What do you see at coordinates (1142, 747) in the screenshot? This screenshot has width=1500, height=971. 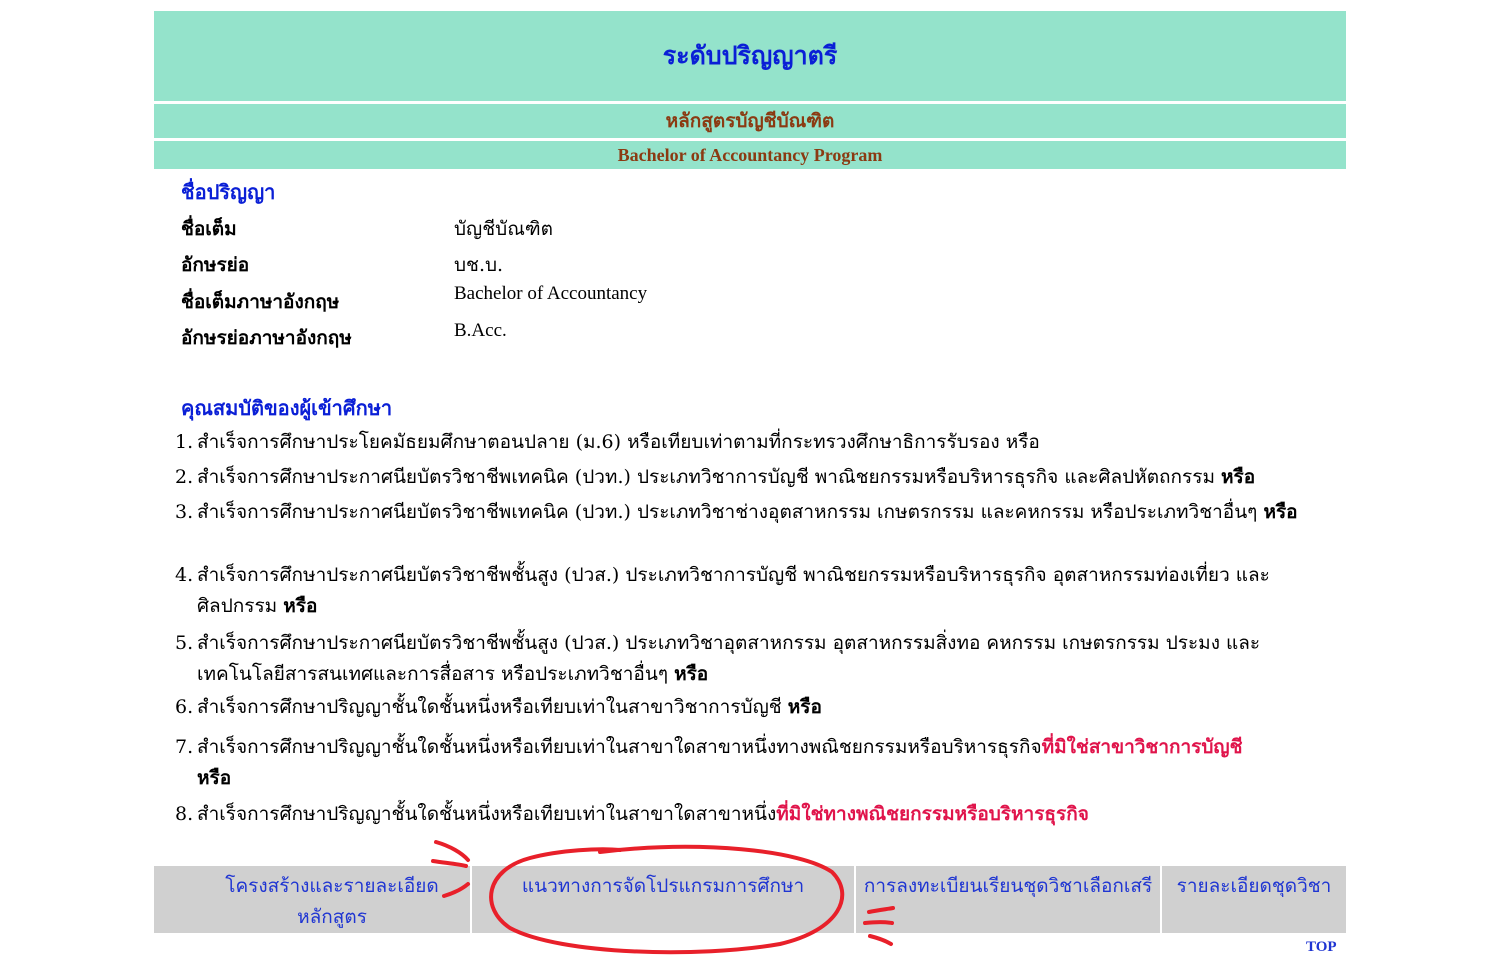 I see `qualification-highlight: ที่มิใช่สาขาวิชาการบัญชี` at bounding box center [1142, 747].